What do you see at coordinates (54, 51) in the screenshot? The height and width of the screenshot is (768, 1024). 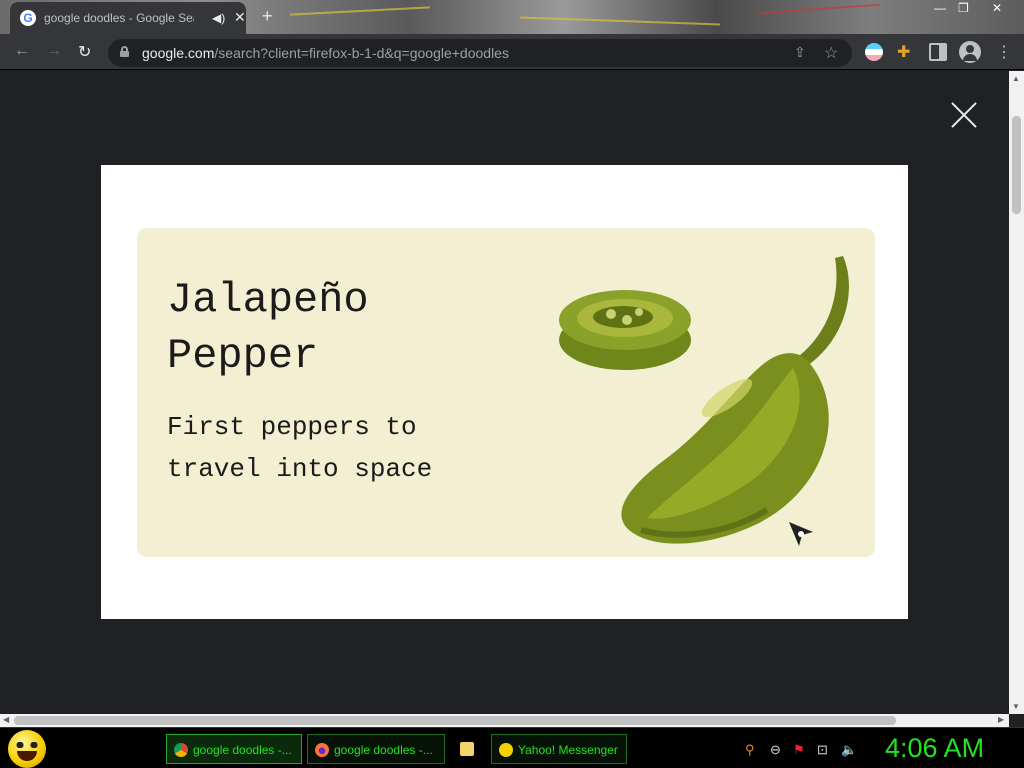 I see `forward-icon: →` at bounding box center [54, 51].